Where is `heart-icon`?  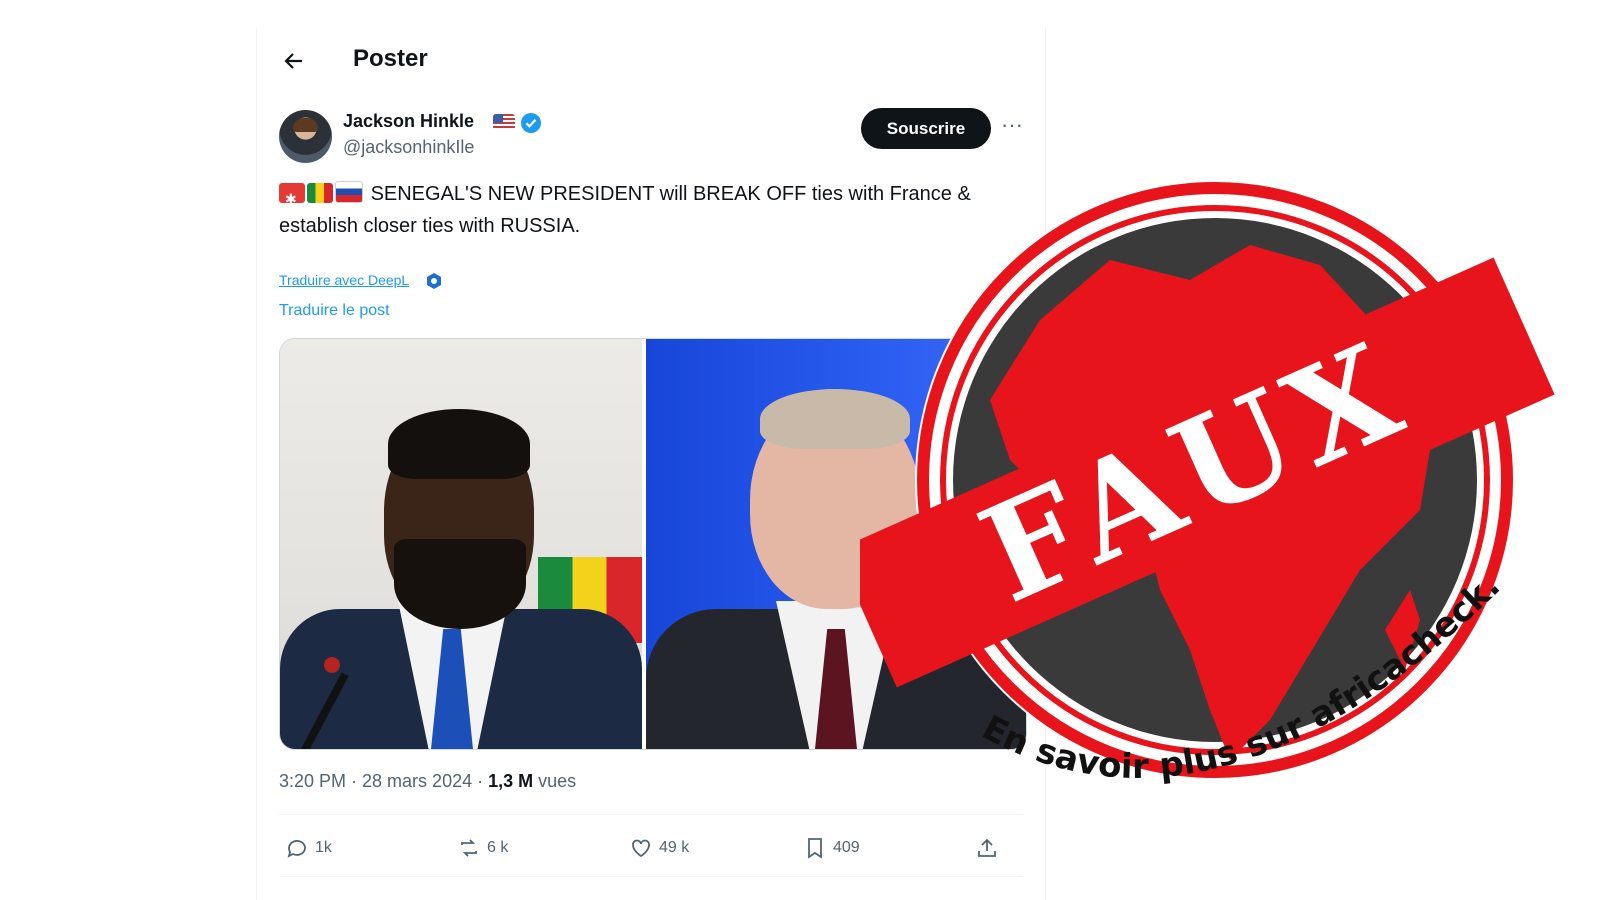
heart-icon is located at coordinates (641, 848).